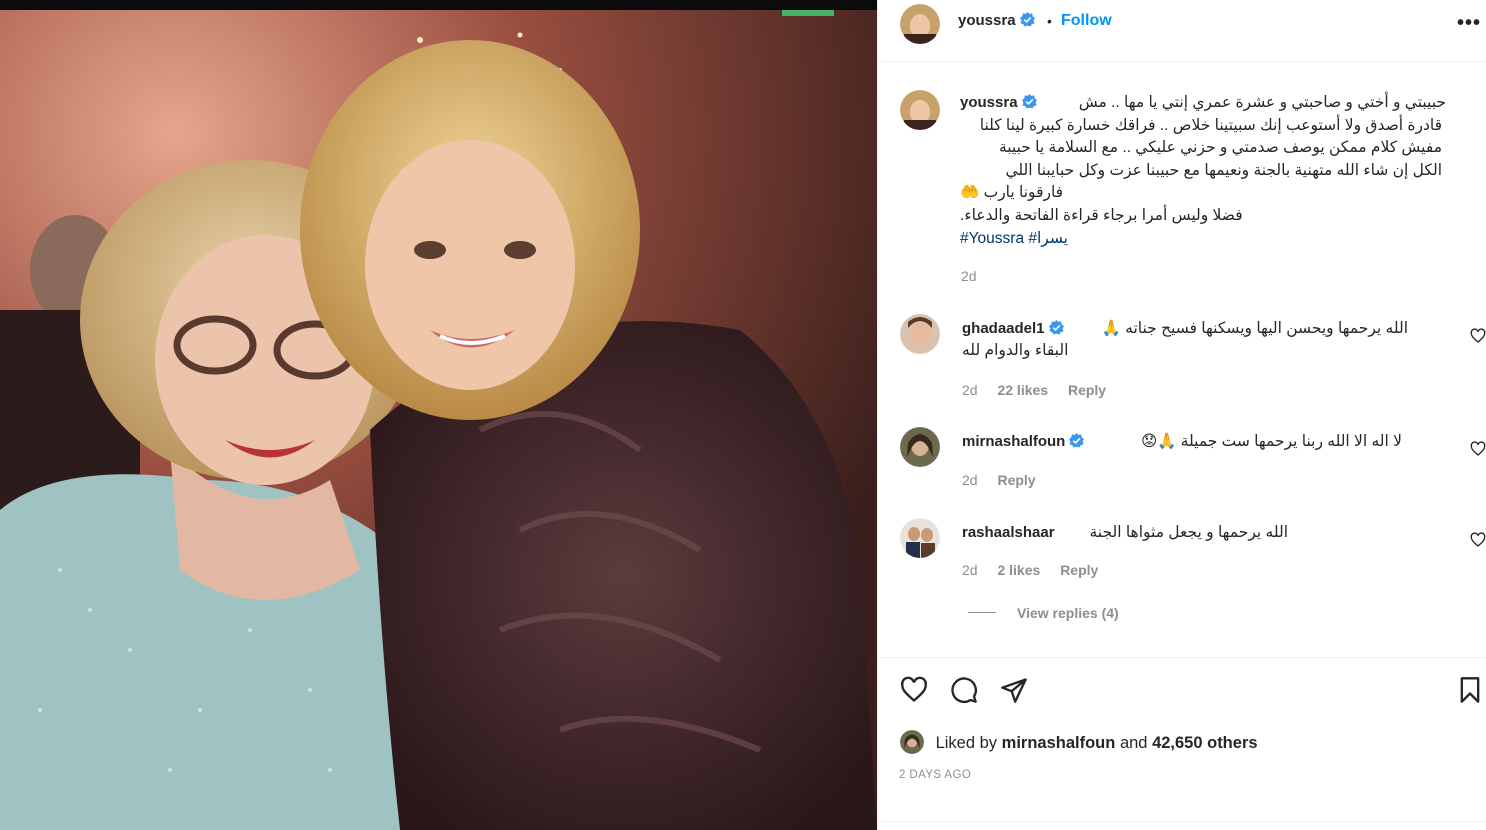 This screenshot has width=1486, height=830. Describe the element at coordinates (912, 742) in the screenshot. I see `liked-by-avatar` at that location.